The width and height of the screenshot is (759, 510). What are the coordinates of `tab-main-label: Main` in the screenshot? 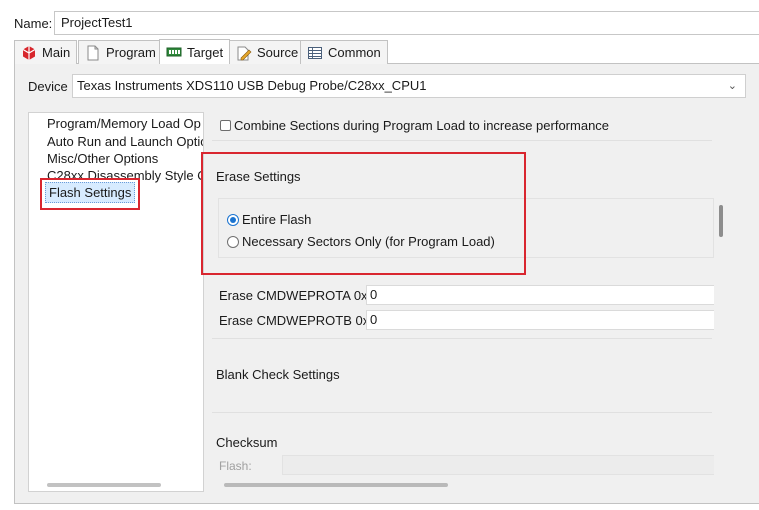 It's located at (56, 52).